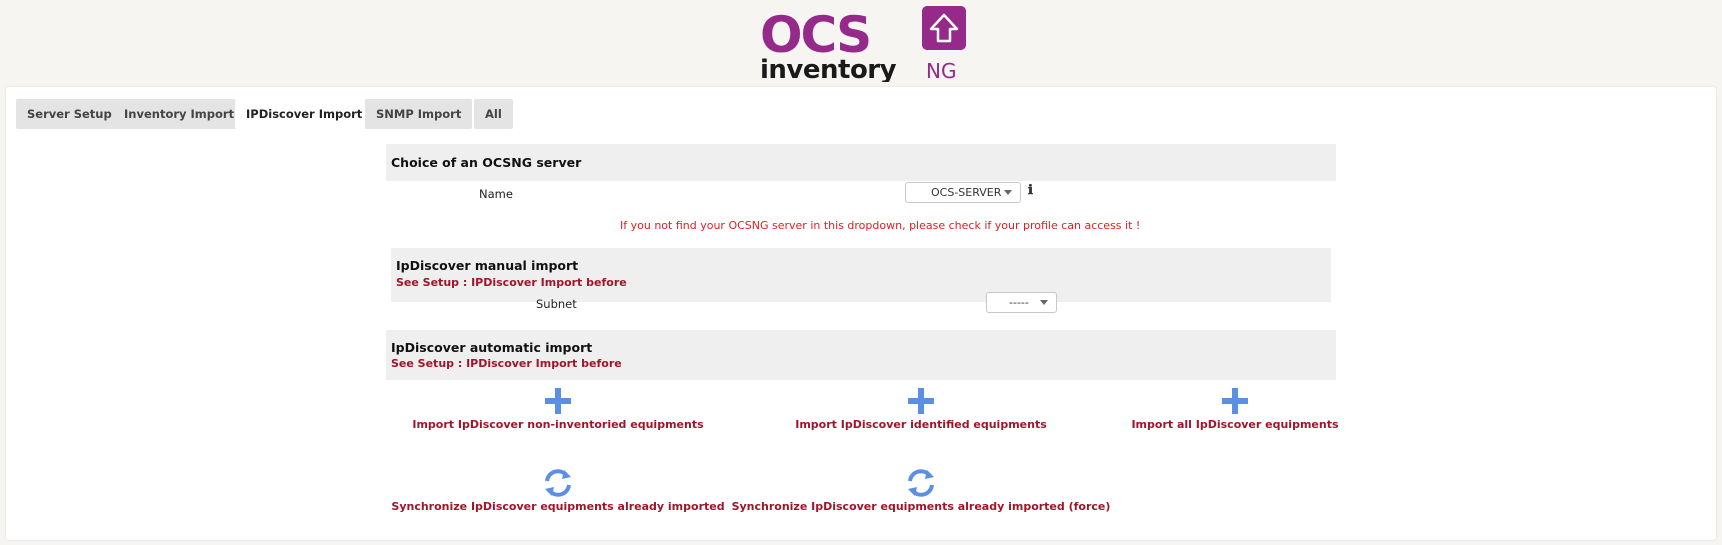  Describe the element at coordinates (179, 114) in the screenshot. I see `tab-inventory-import: Inventory Import` at that location.